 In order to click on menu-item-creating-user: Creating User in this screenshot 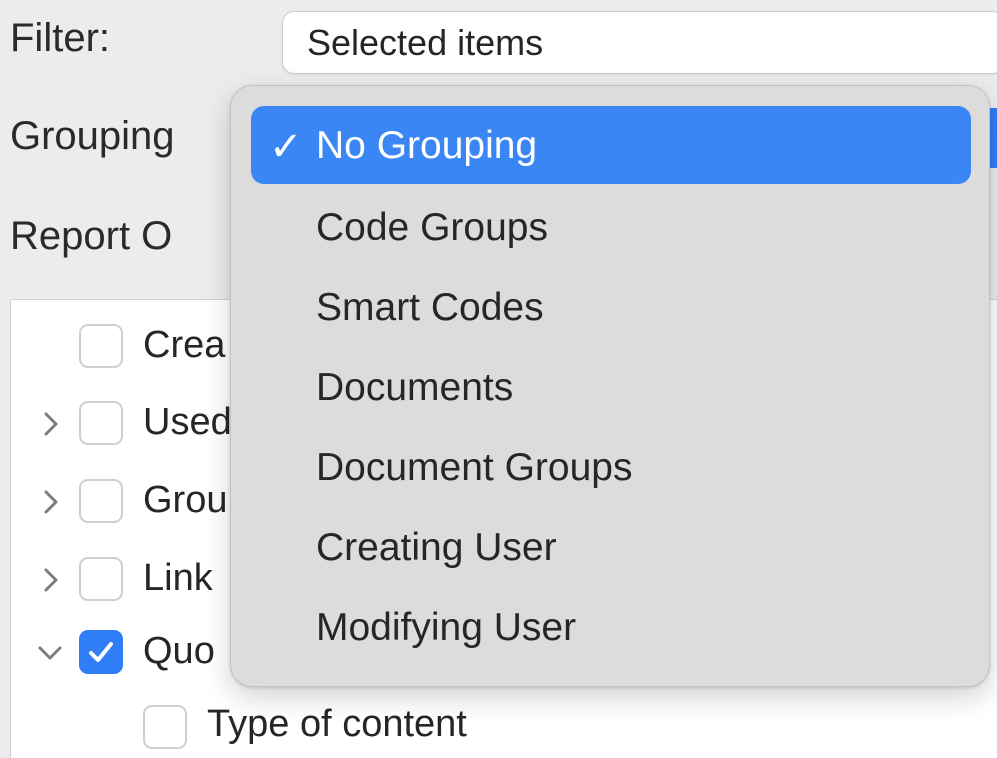, I will do `click(611, 547)`.